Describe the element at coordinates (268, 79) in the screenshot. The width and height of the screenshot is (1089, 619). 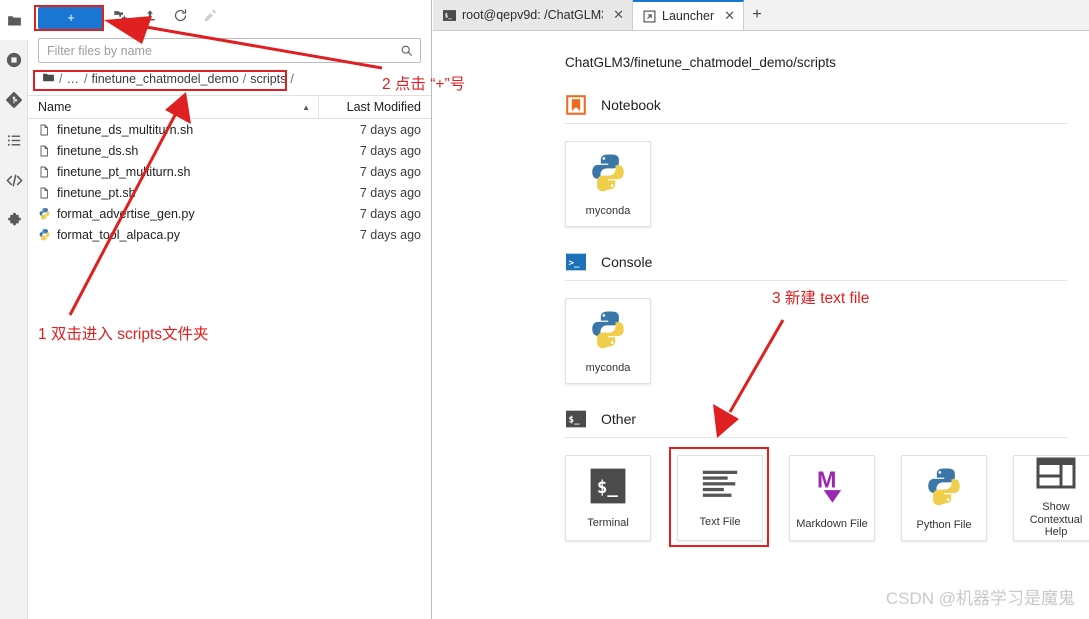
I see `breadcrumb-item-scripts: scripts` at that location.